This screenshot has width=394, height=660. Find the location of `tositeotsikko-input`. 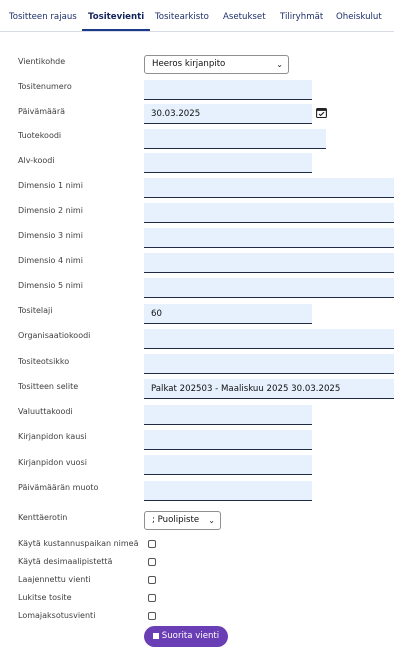

tositeotsikko-input is located at coordinates (269, 364).